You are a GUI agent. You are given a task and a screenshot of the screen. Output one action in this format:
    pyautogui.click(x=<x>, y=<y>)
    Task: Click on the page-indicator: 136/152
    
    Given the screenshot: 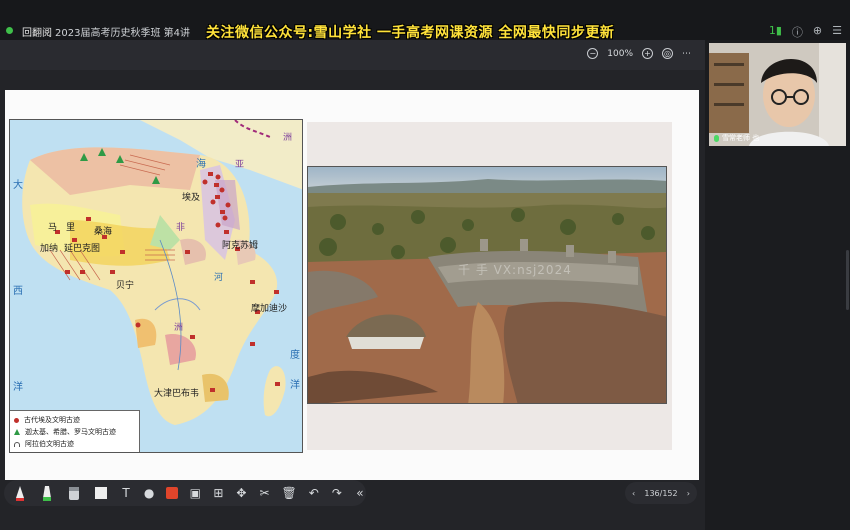 What is the action you would take?
    pyautogui.click(x=660, y=493)
    